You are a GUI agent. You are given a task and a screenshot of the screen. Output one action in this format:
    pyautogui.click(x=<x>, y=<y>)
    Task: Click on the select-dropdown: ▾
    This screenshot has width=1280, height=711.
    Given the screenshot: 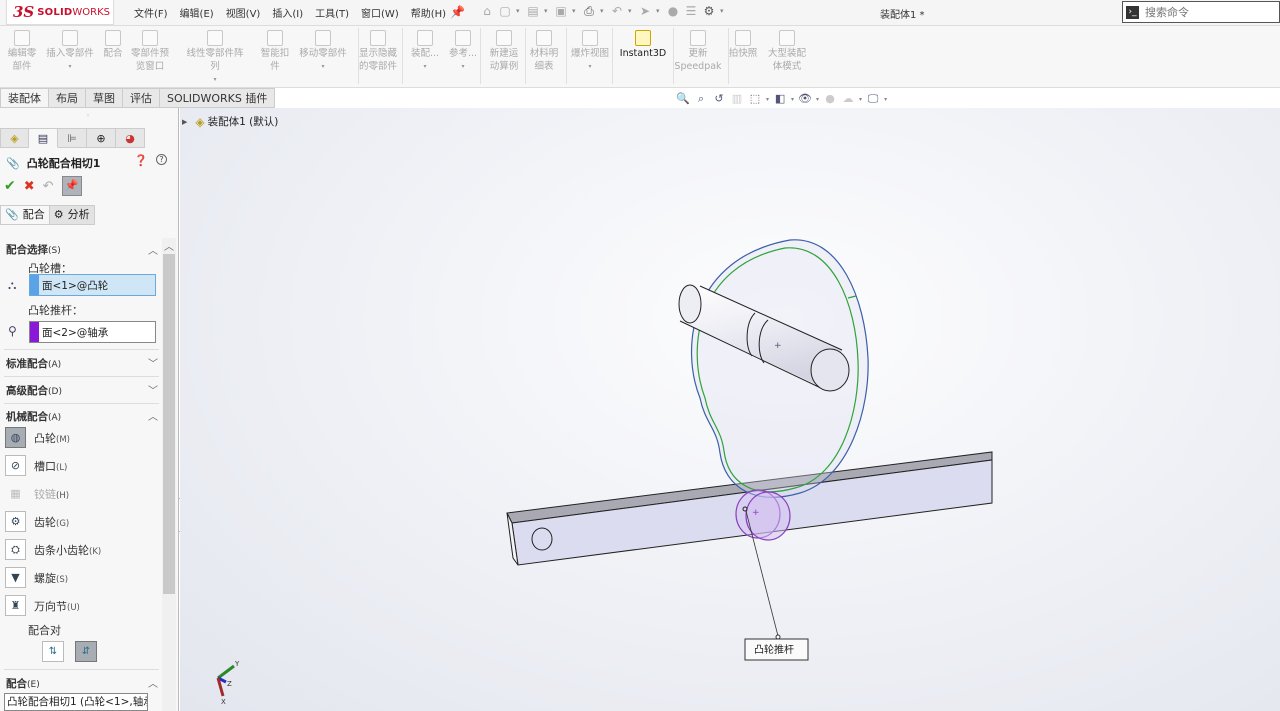 What is the action you would take?
    pyautogui.click(x=659, y=11)
    